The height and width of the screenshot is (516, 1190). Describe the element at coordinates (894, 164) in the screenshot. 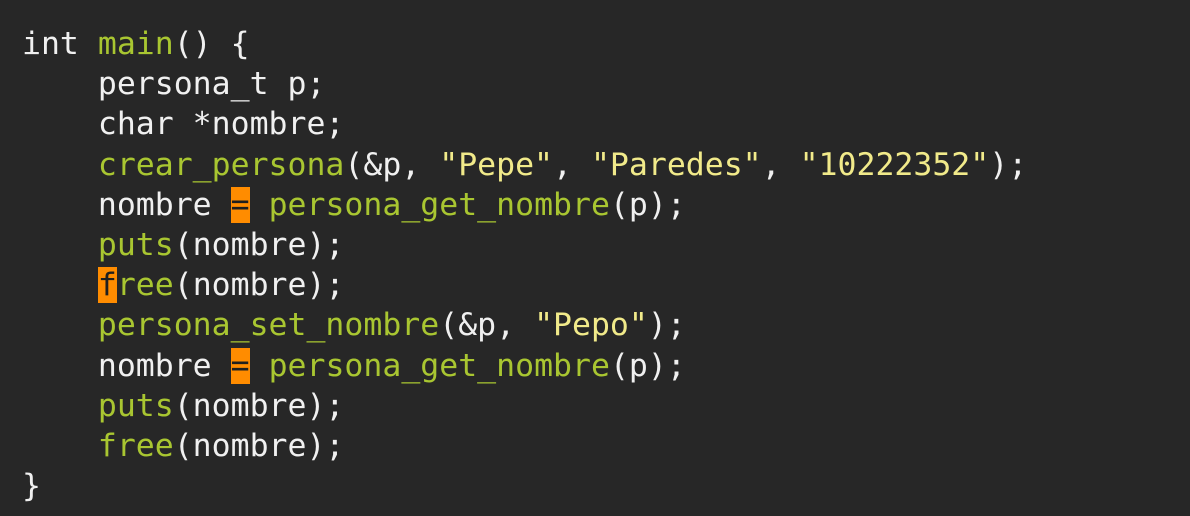

I see `string-literal-token: "10222352"` at that location.